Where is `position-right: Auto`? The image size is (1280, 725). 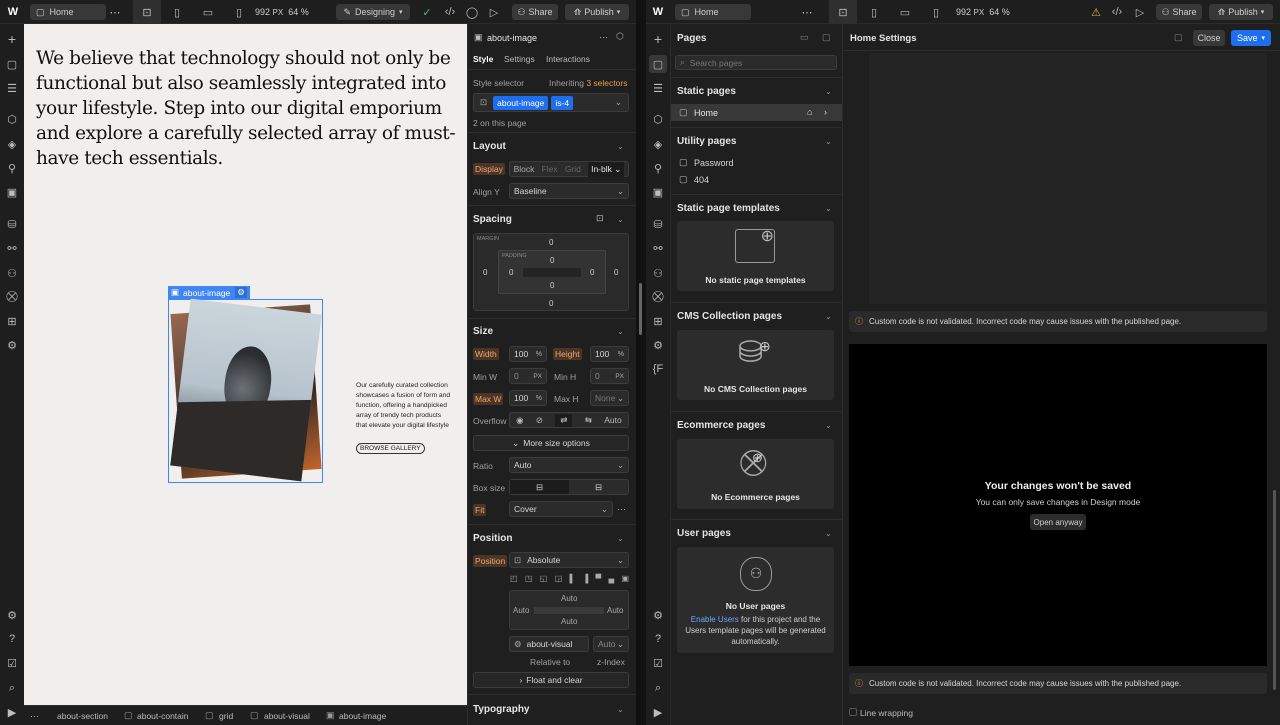 position-right: Auto is located at coordinates (615, 610).